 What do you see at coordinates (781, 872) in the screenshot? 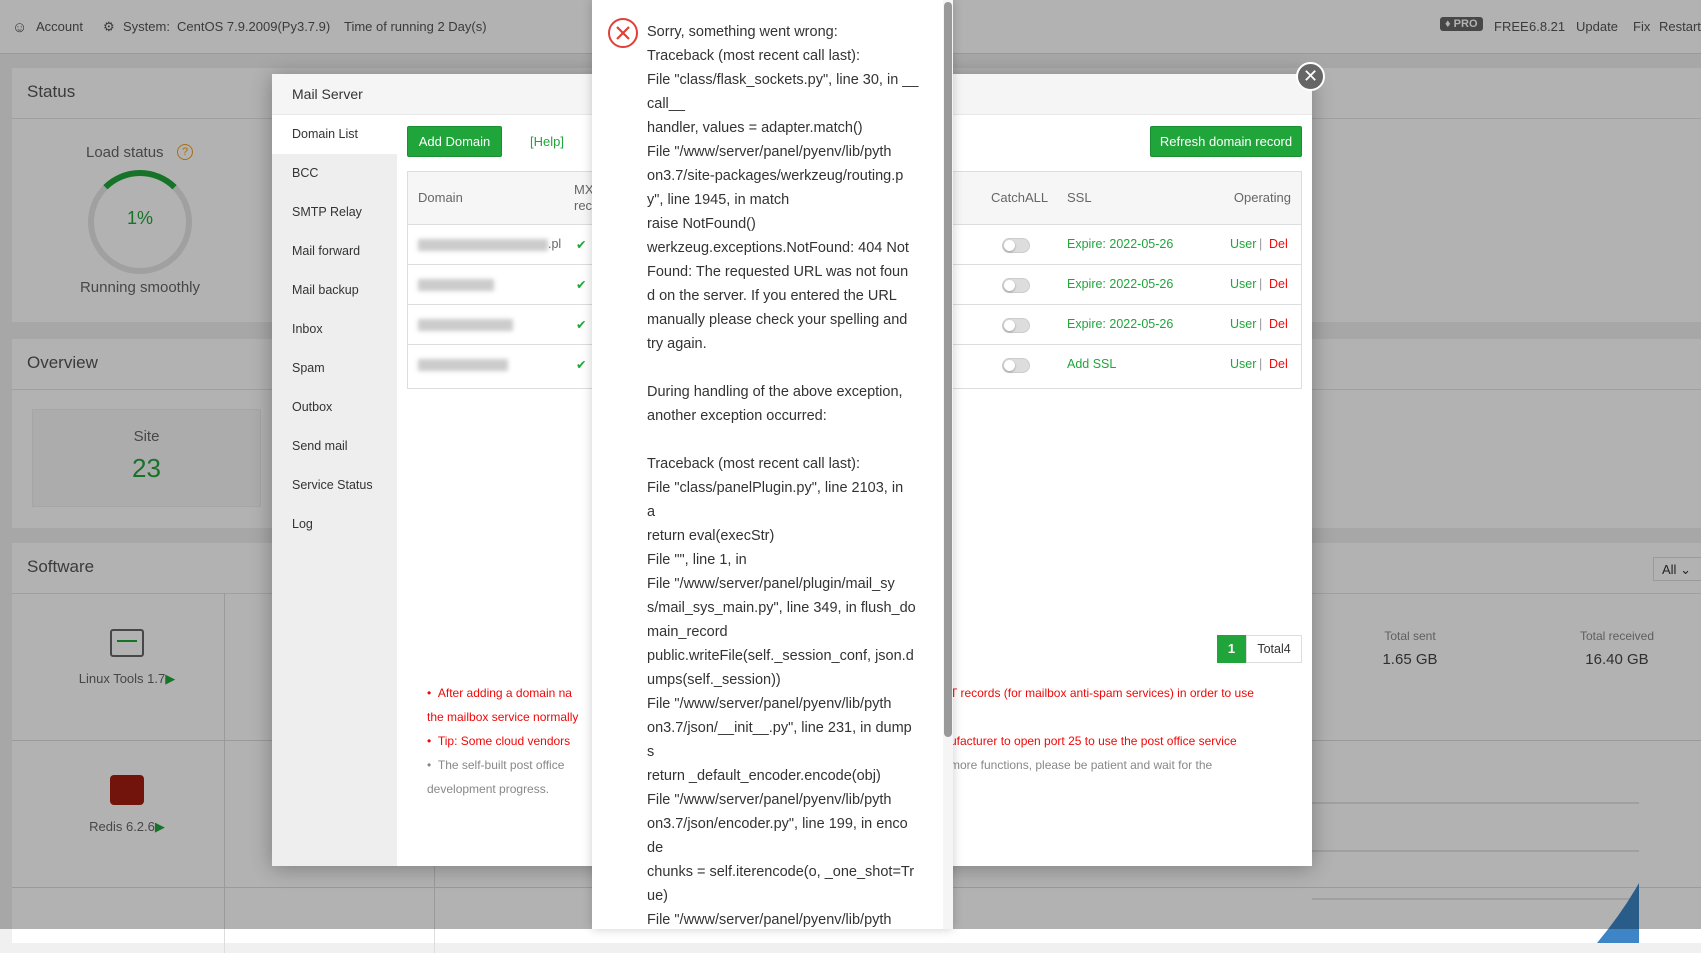
I see `error-line: chunks = self.iterencode(o, _one_shot=Tr` at bounding box center [781, 872].